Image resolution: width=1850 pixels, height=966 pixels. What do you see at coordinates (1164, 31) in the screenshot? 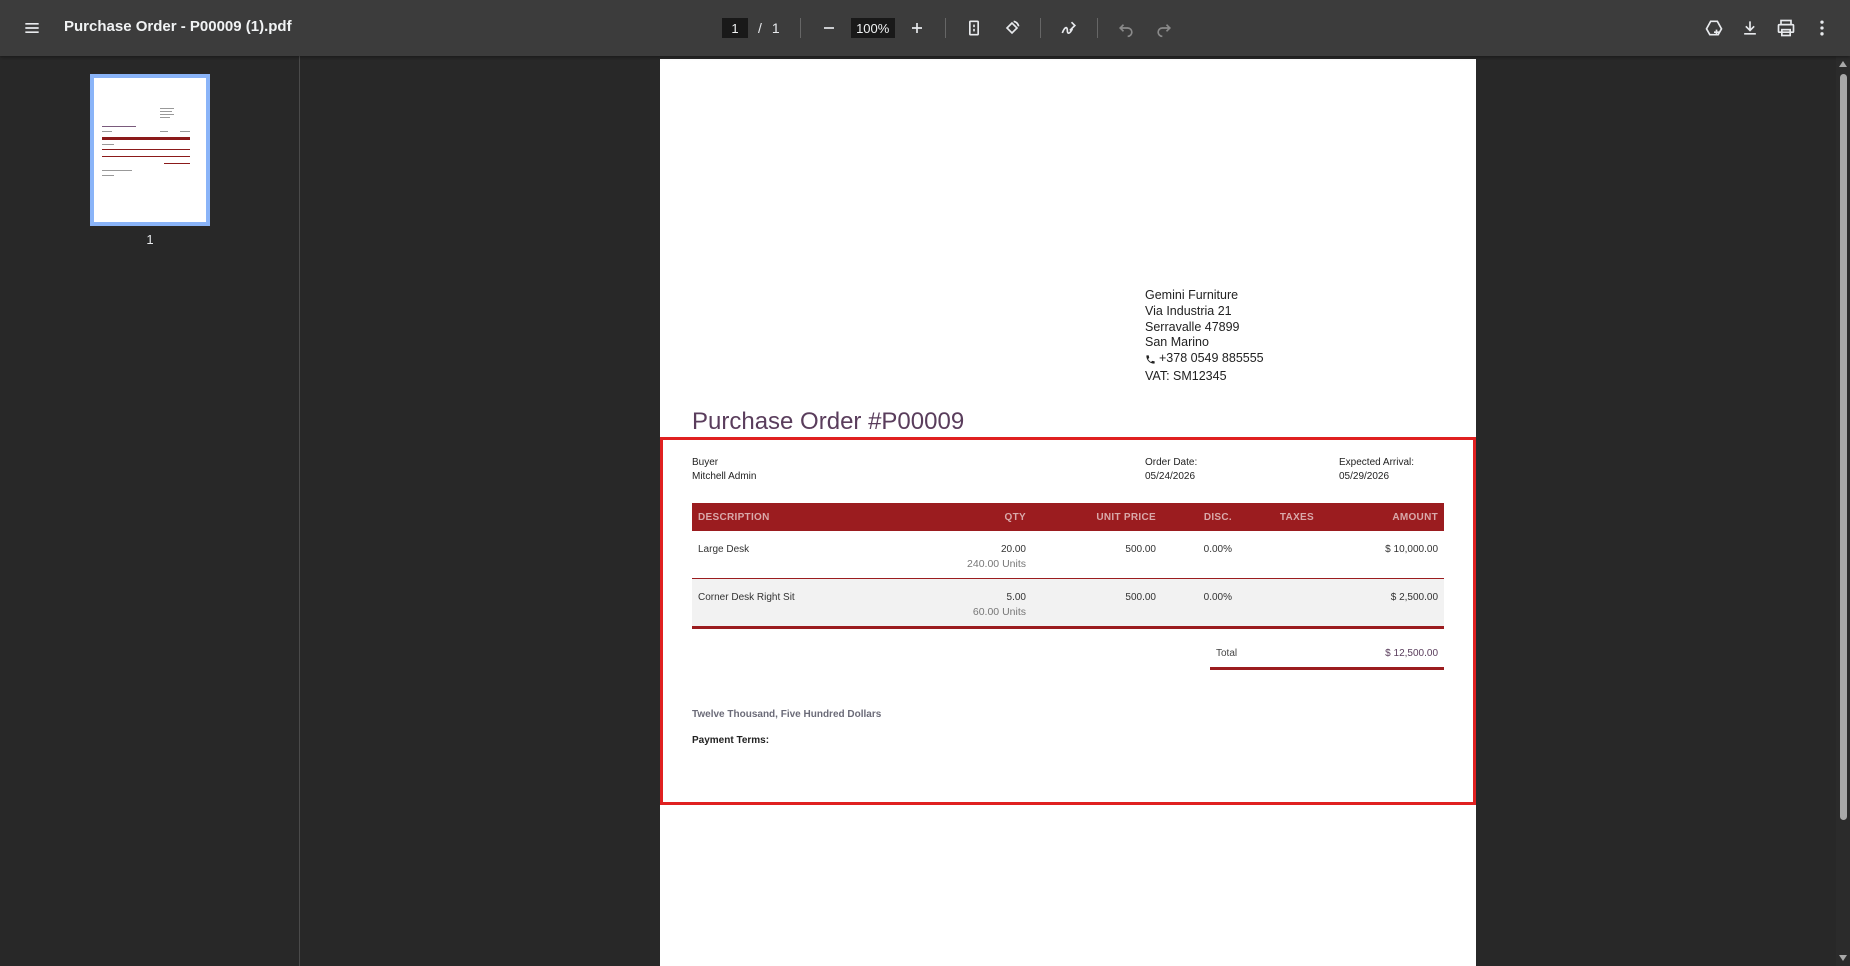
I see `redo-icon` at bounding box center [1164, 31].